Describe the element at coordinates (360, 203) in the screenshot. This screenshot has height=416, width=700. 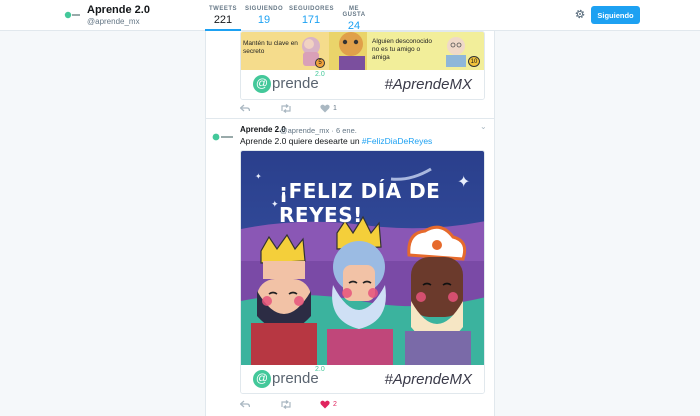
I see `image-banner-text: ¡FELIZ DÍA DE REYES!` at that location.